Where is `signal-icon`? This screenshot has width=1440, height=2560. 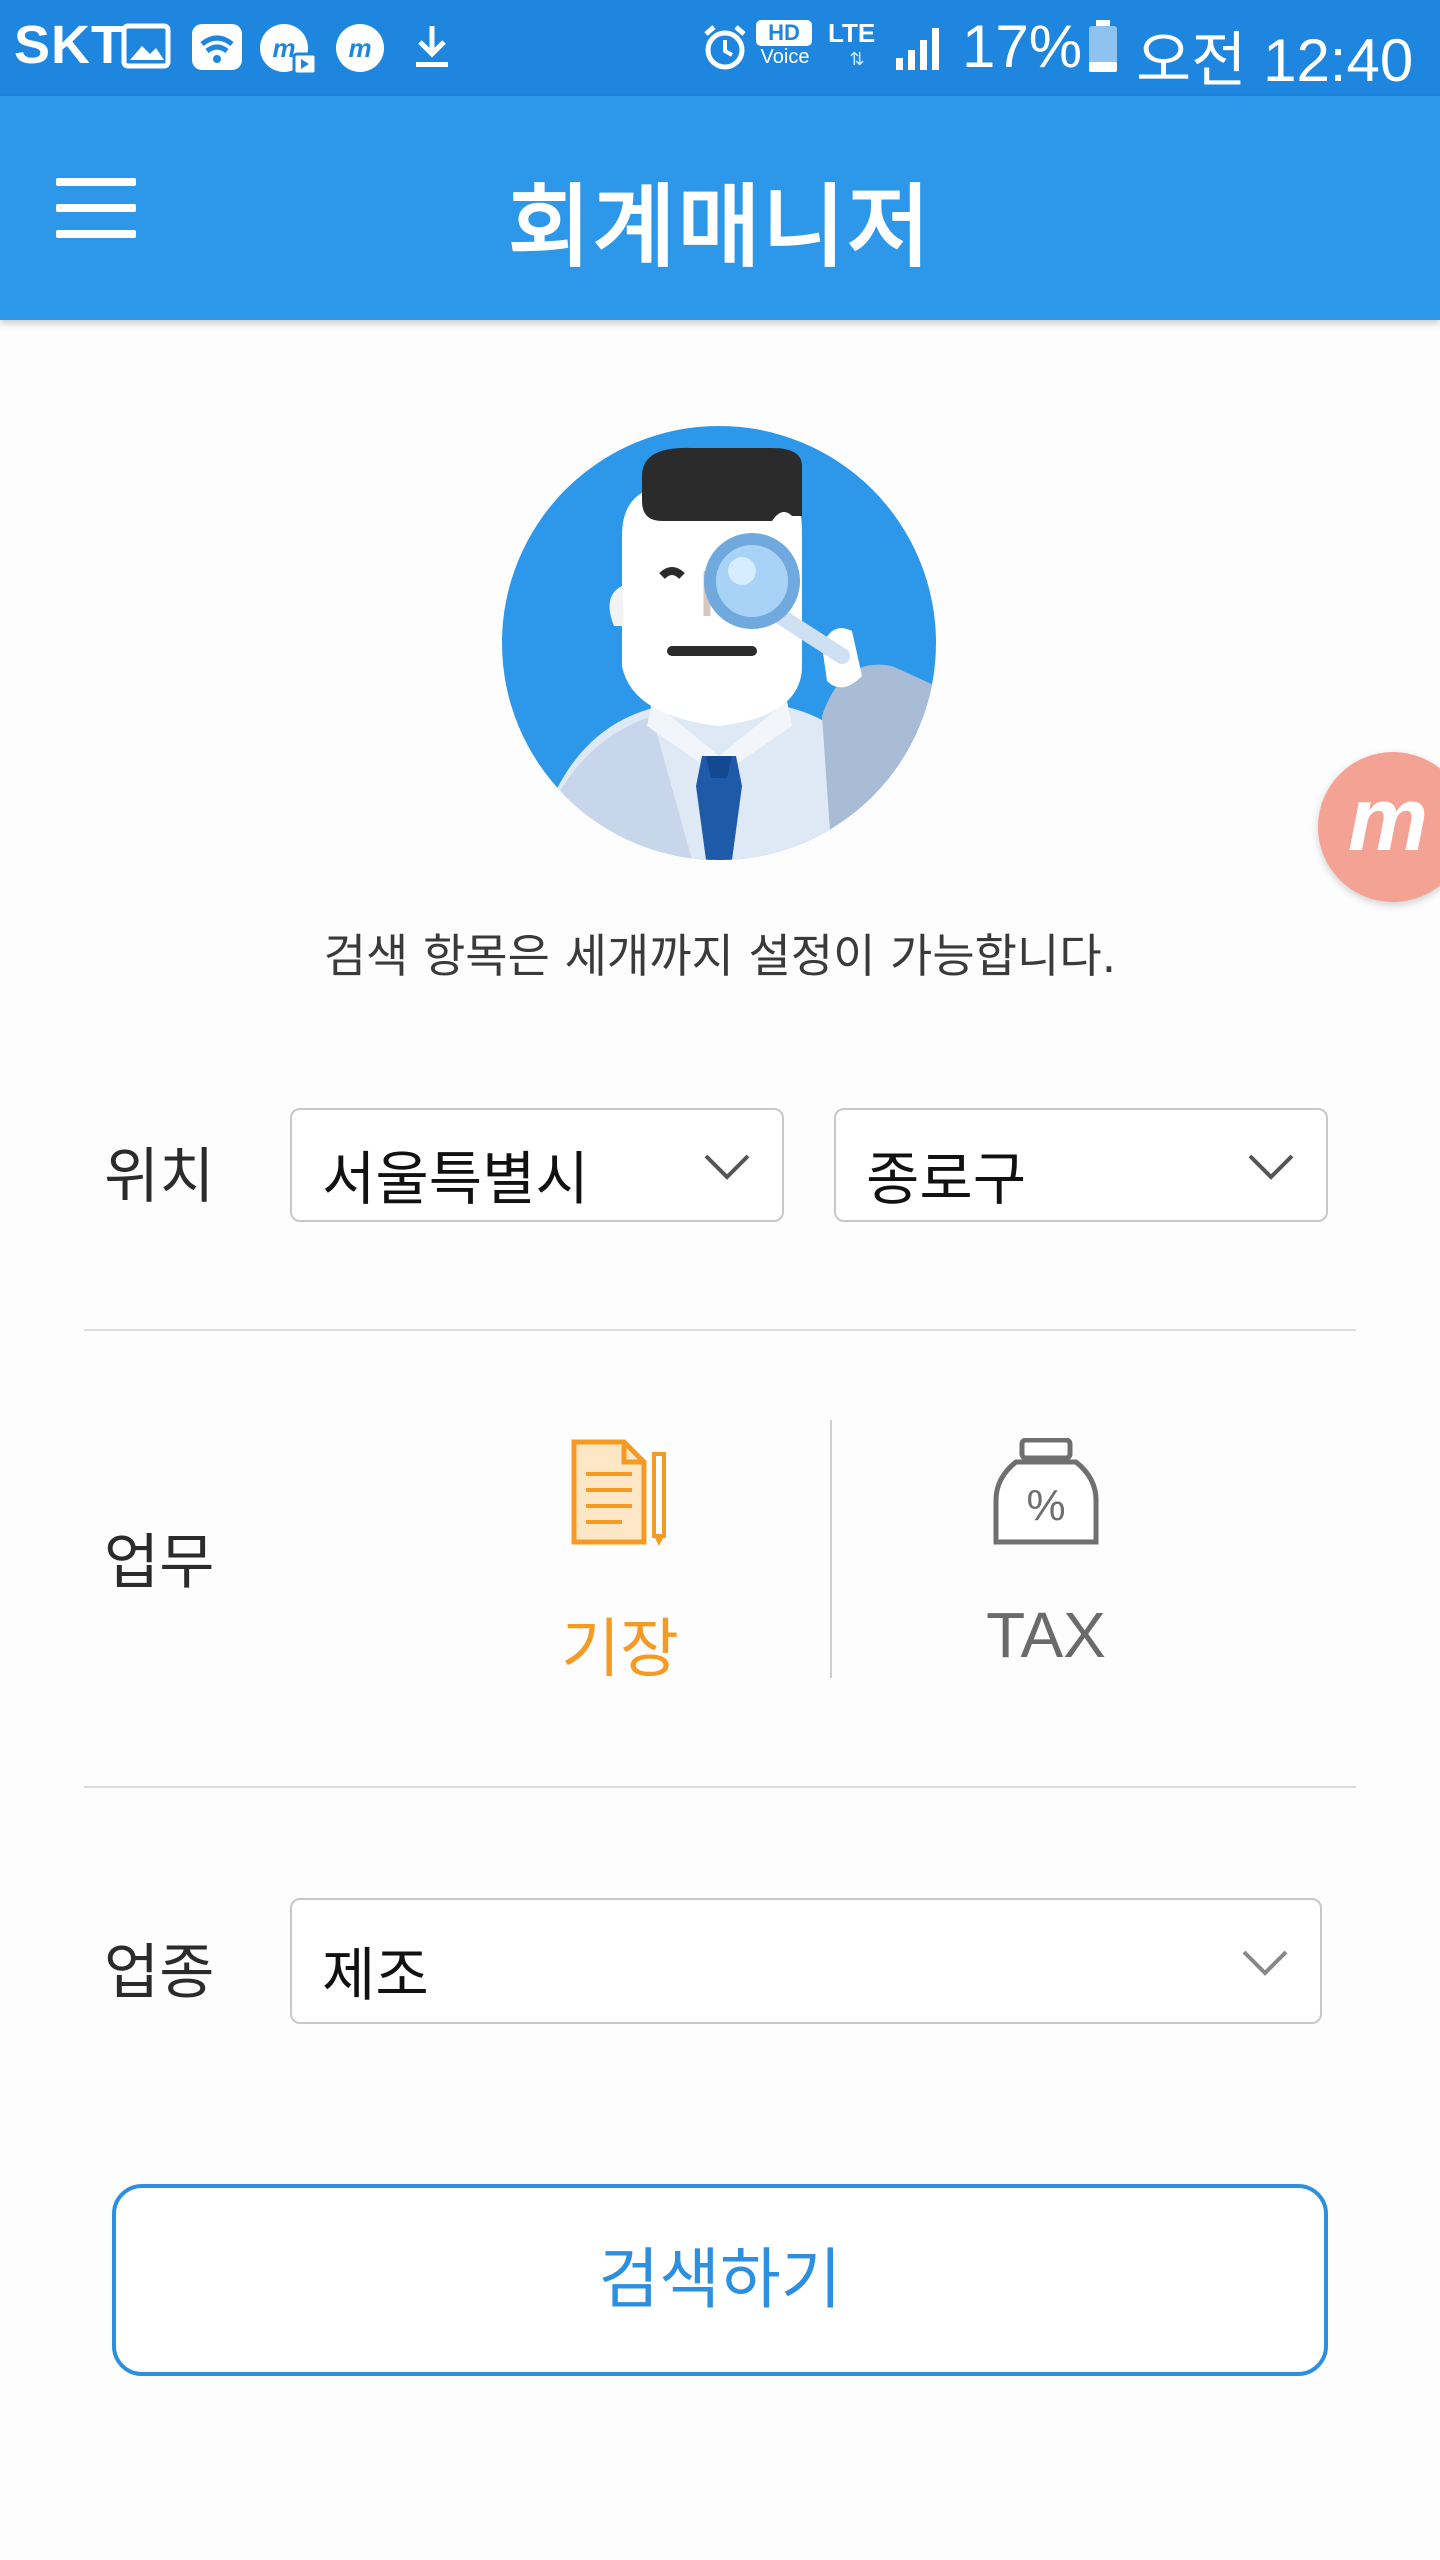
signal-icon is located at coordinates (917, 49).